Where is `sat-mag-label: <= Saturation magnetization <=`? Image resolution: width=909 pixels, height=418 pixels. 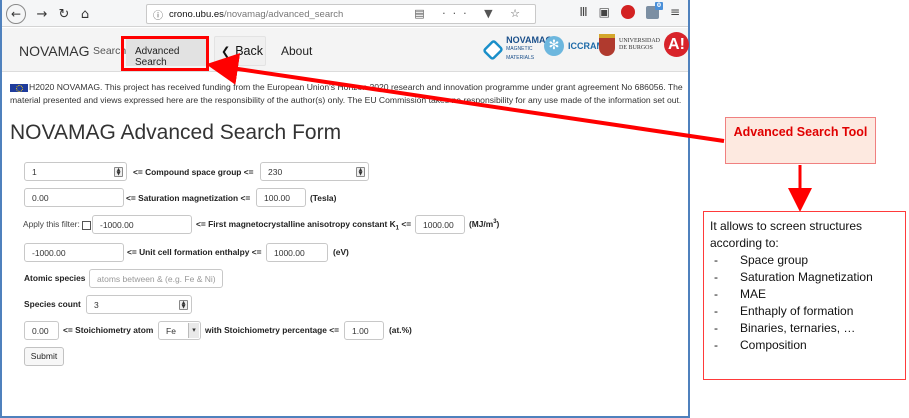 sat-mag-label: <= Saturation magnetization <= is located at coordinates (188, 198).